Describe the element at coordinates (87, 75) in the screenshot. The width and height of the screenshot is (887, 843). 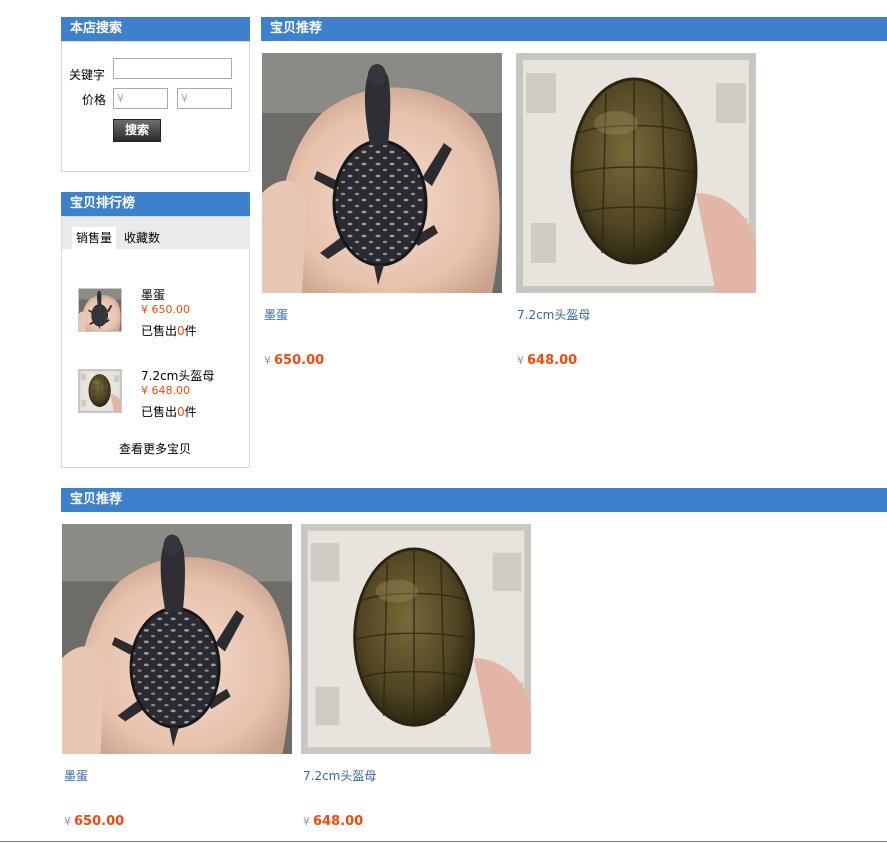
I see `keyword-label: 关键字` at that location.